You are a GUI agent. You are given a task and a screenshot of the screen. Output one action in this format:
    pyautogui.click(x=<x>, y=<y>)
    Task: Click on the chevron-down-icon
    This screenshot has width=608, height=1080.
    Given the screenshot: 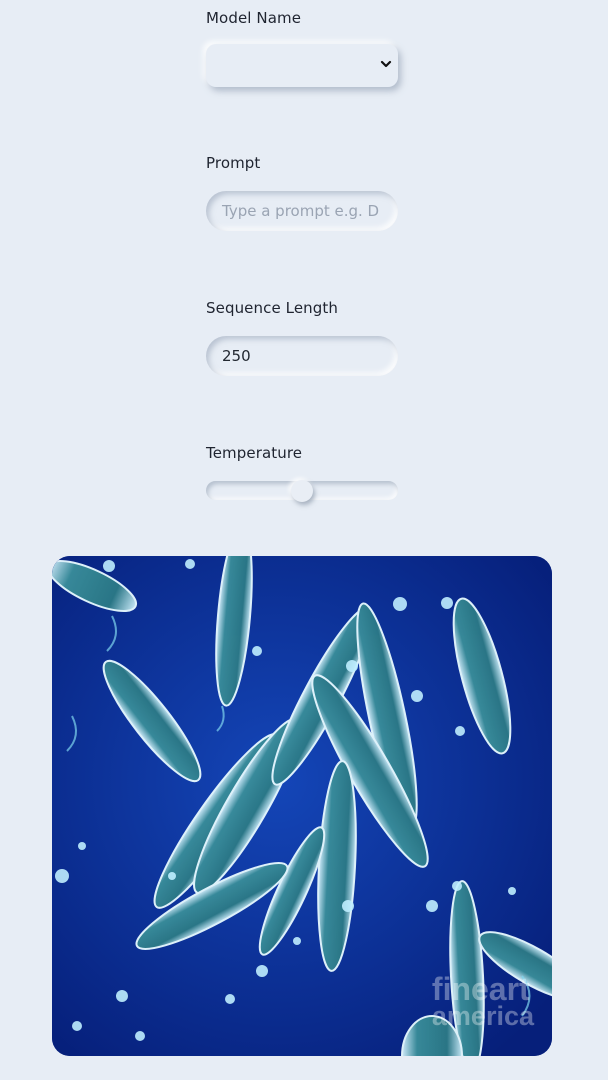 What is the action you would take?
    pyautogui.click(x=386, y=64)
    